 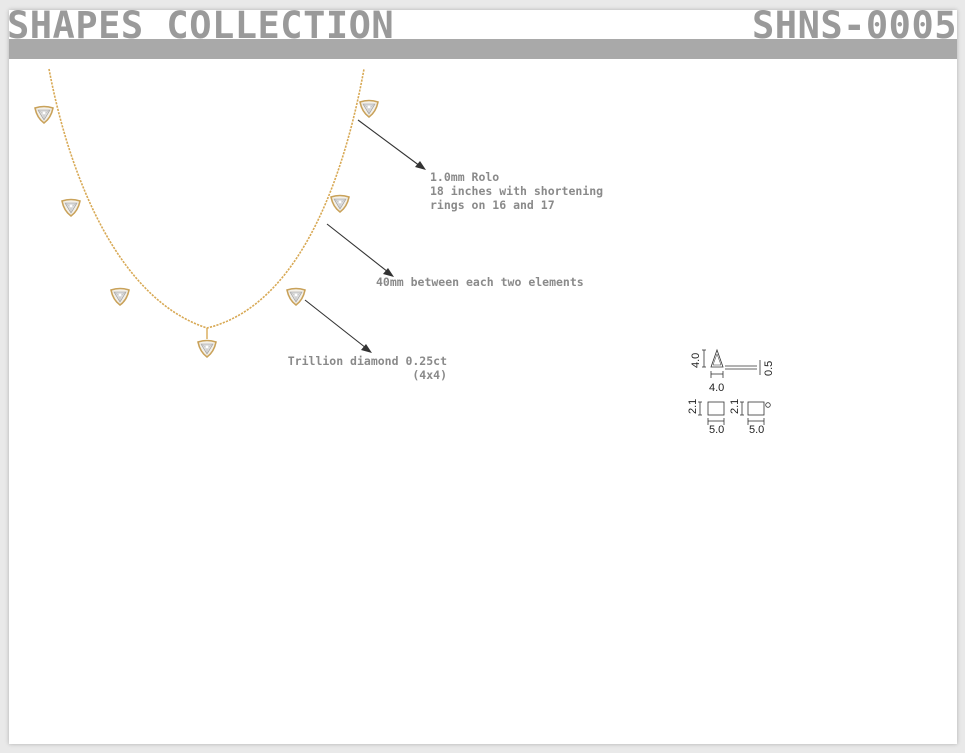 I want to click on bail-height-dimension-1: 2.1, so click(x=693, y=406).